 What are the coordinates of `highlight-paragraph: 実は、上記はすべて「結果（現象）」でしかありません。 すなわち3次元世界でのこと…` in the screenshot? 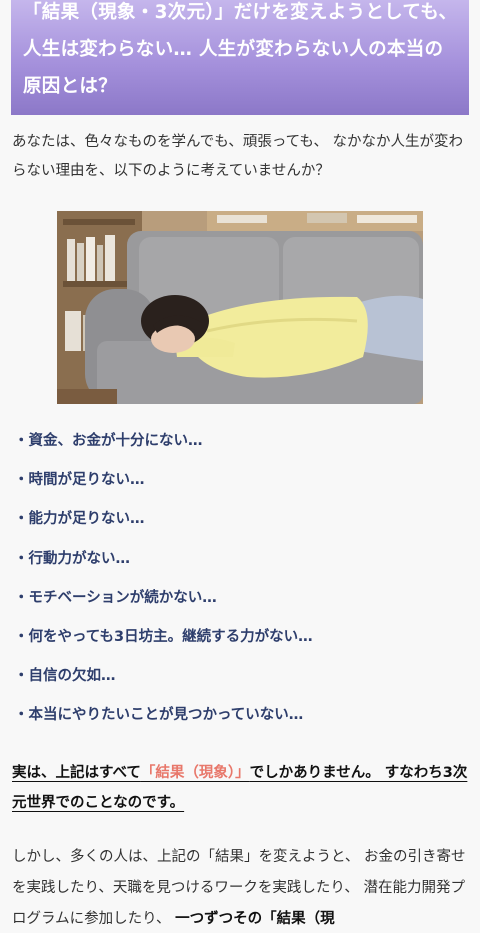 It's located at (243, 788).